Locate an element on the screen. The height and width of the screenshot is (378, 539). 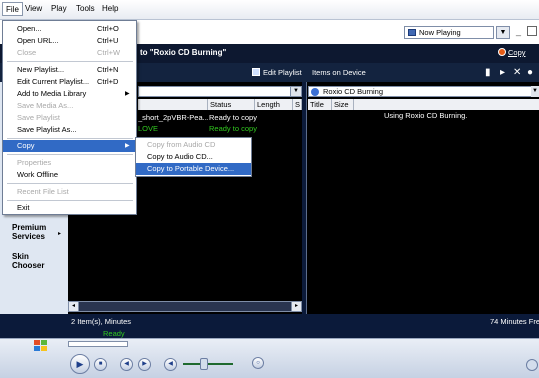
menu-item-save-playlist: Save Playlist is located at coordinates (69, 118).